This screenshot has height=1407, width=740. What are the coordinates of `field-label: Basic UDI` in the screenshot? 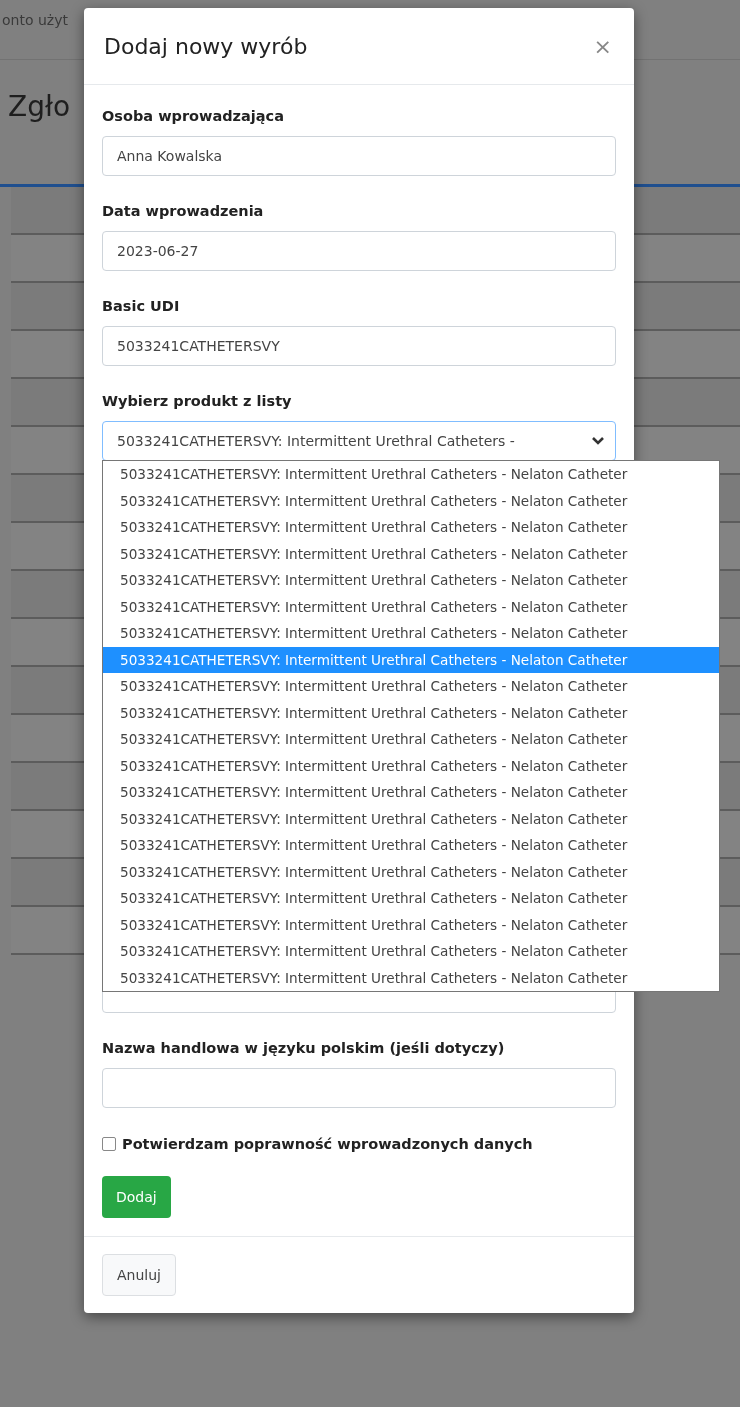 It's located at (141, 306).